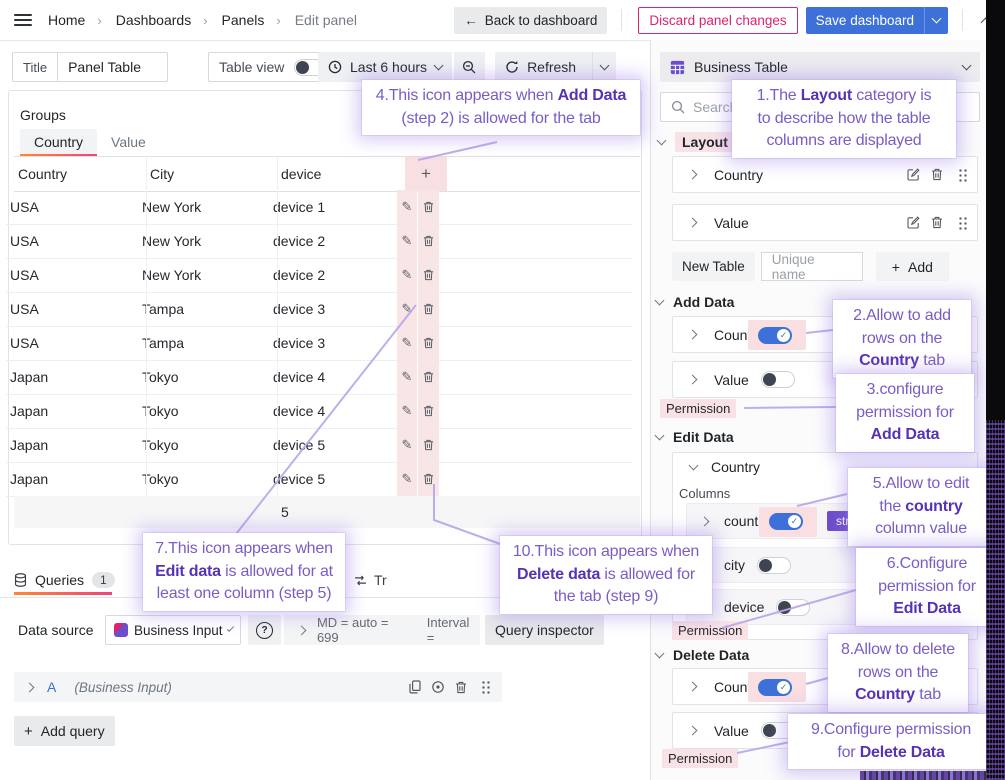  I want to click on query-options-bar: MD = auto = 699 Interval =, so click(382, 630).